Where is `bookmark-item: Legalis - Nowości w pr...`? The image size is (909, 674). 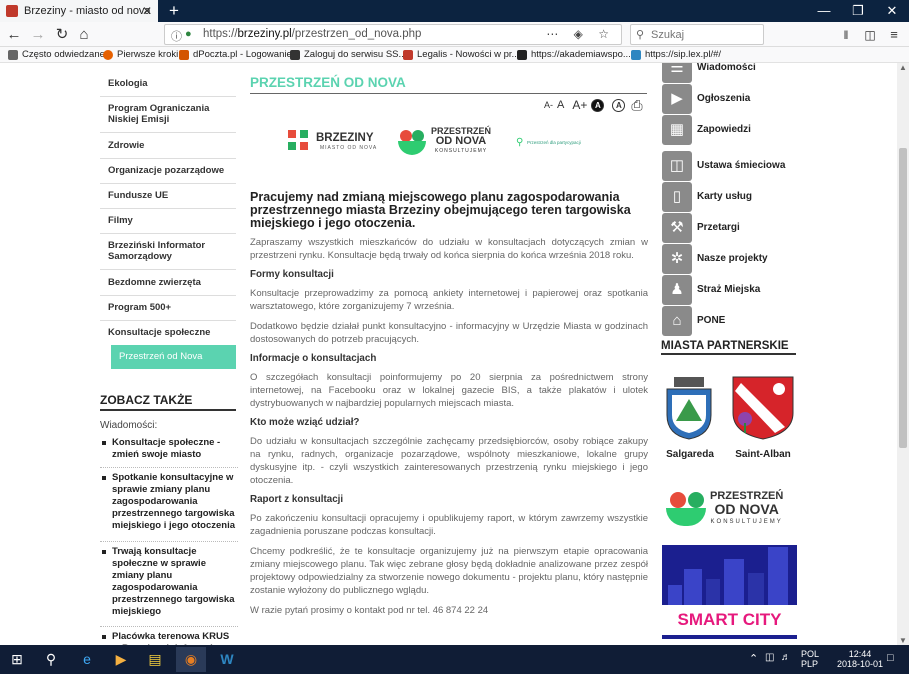 bookmark-item: Legalis - Nowości w pr... is located at coordinates (461, 54).